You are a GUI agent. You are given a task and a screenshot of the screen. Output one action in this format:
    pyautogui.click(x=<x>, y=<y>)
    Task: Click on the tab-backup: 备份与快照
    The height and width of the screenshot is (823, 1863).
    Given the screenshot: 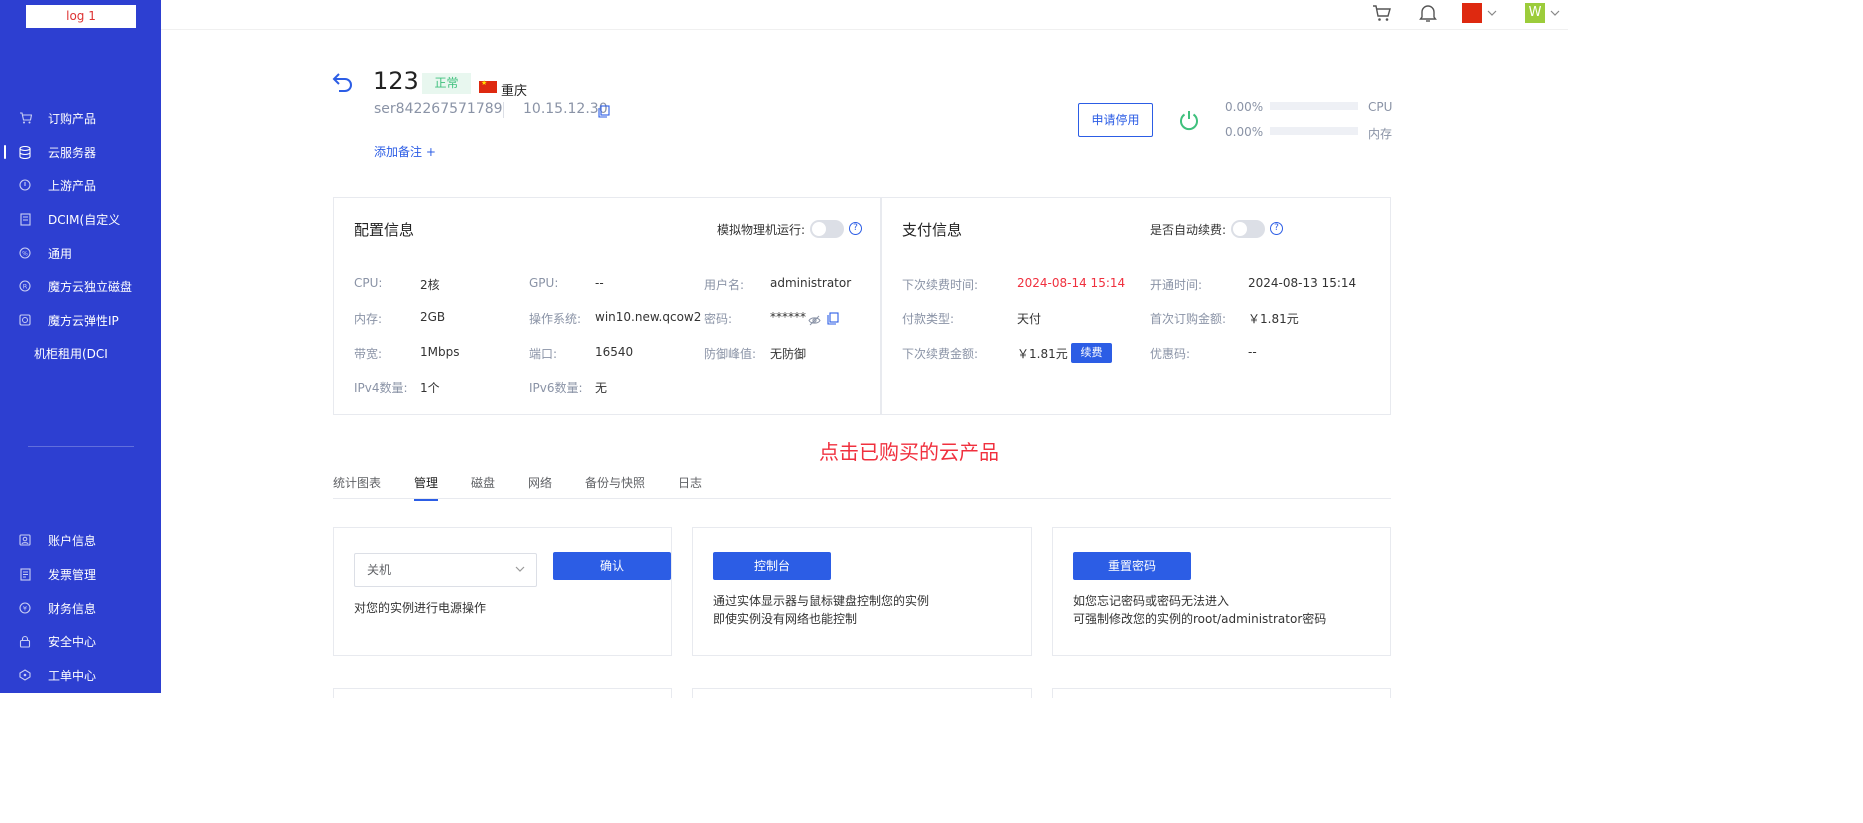 What is the action you would take?
    pyautogui.click(x=615, y=482)
    